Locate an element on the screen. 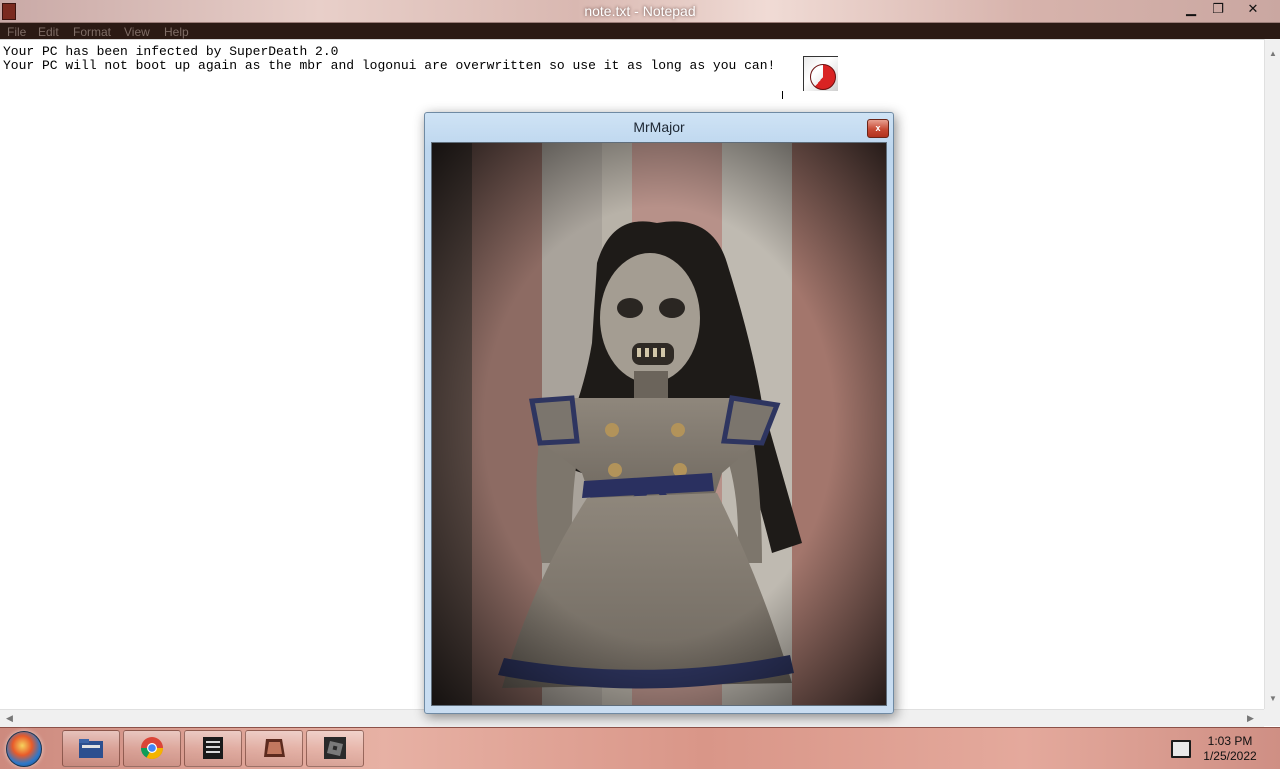 Image resolution: width=1280 pixels, height=769 pixels. menu-edit: Edit is located at coordinates (48, 32).